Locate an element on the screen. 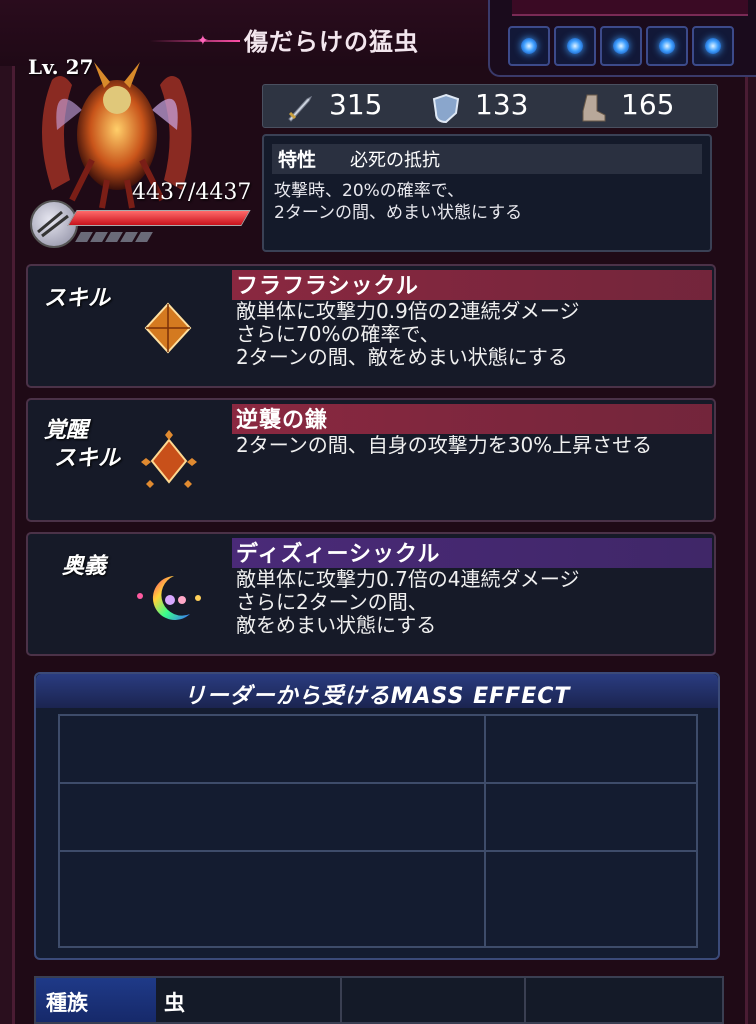 The height and width of the screenshot is (1024, 756). tribe-label: 種族 is located at coordinates (67, 1003).